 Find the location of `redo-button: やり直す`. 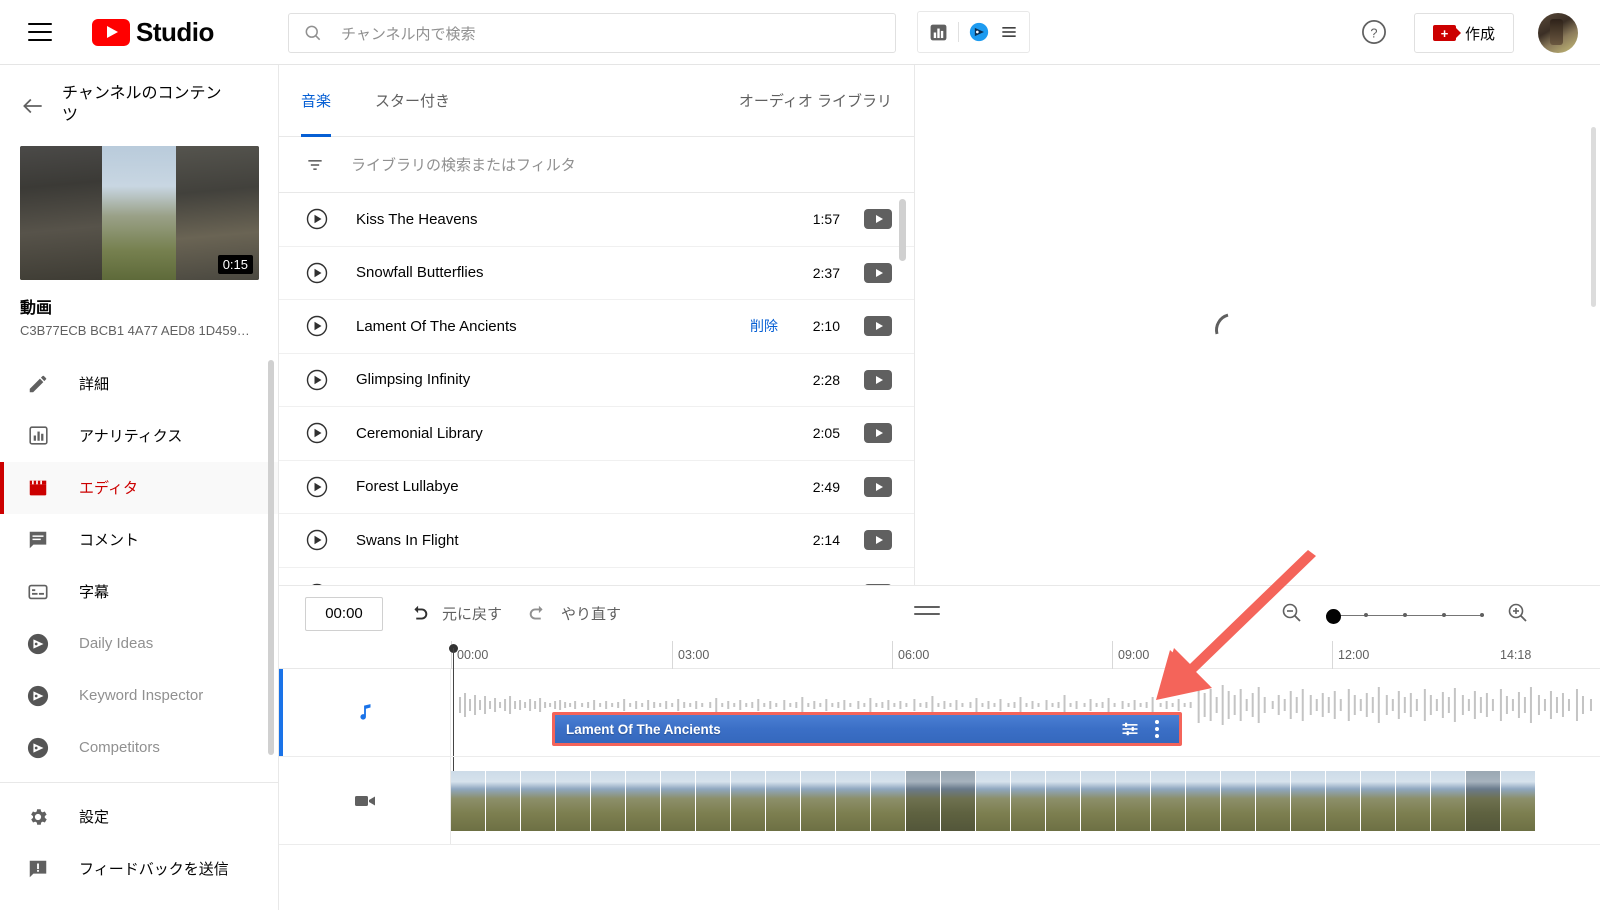

redo-button: やり直す is located at coordinates (573, 614).